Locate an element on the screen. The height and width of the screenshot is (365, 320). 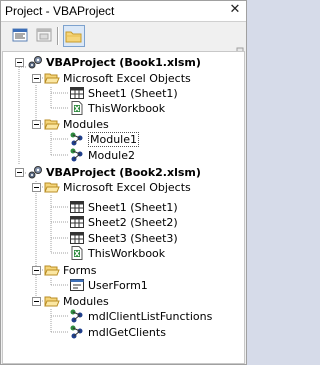
view-object-button is located at coordinates (45, 36).